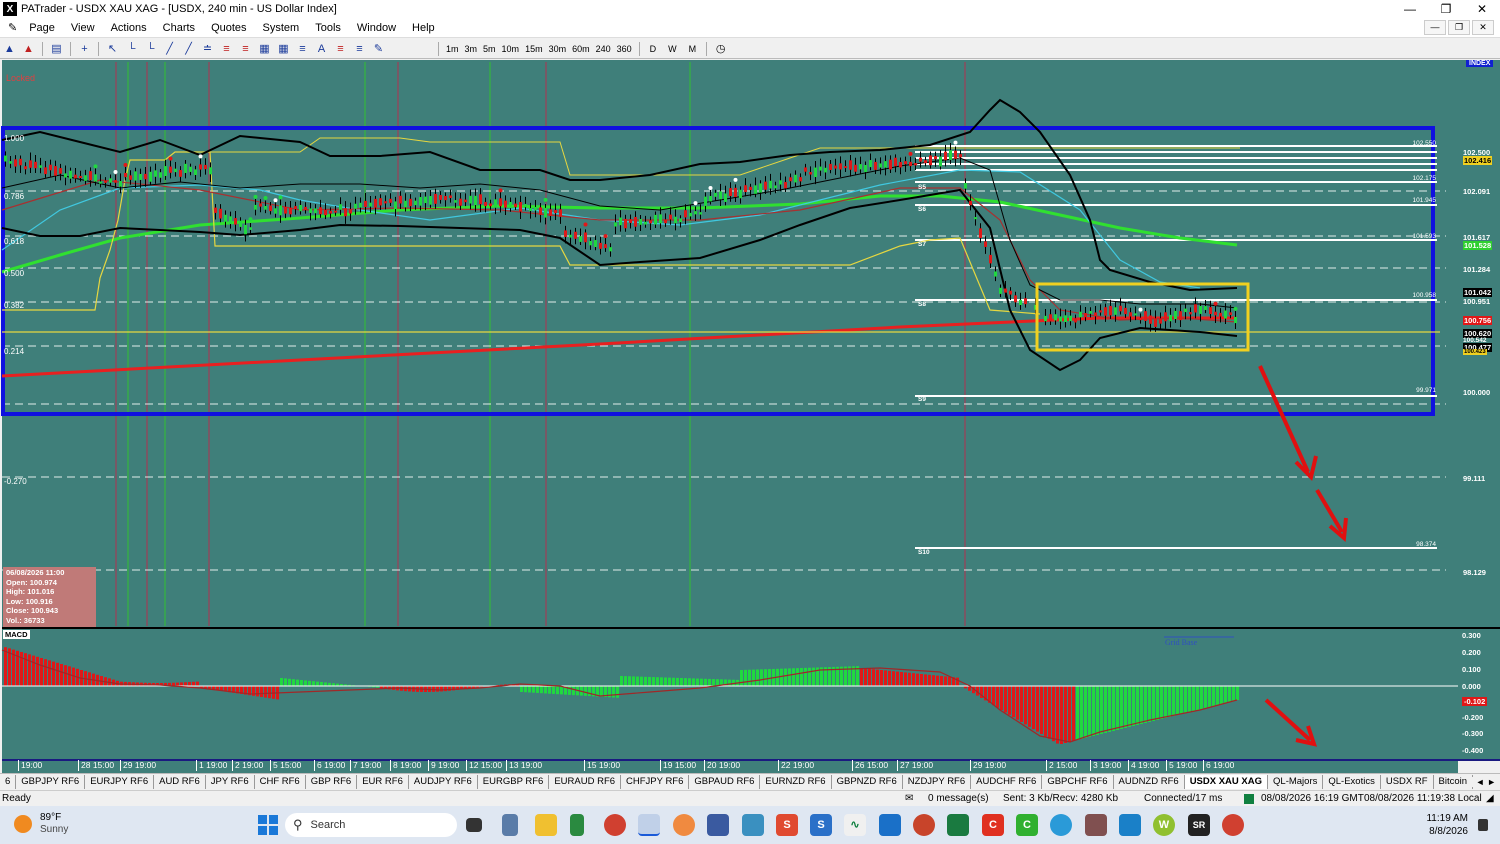  What do you see at coordinates (1447, 825) in the screenshot?
I see `system-clock: 11:19 AM 8/8/2026` at bounding box center [1447, 825].